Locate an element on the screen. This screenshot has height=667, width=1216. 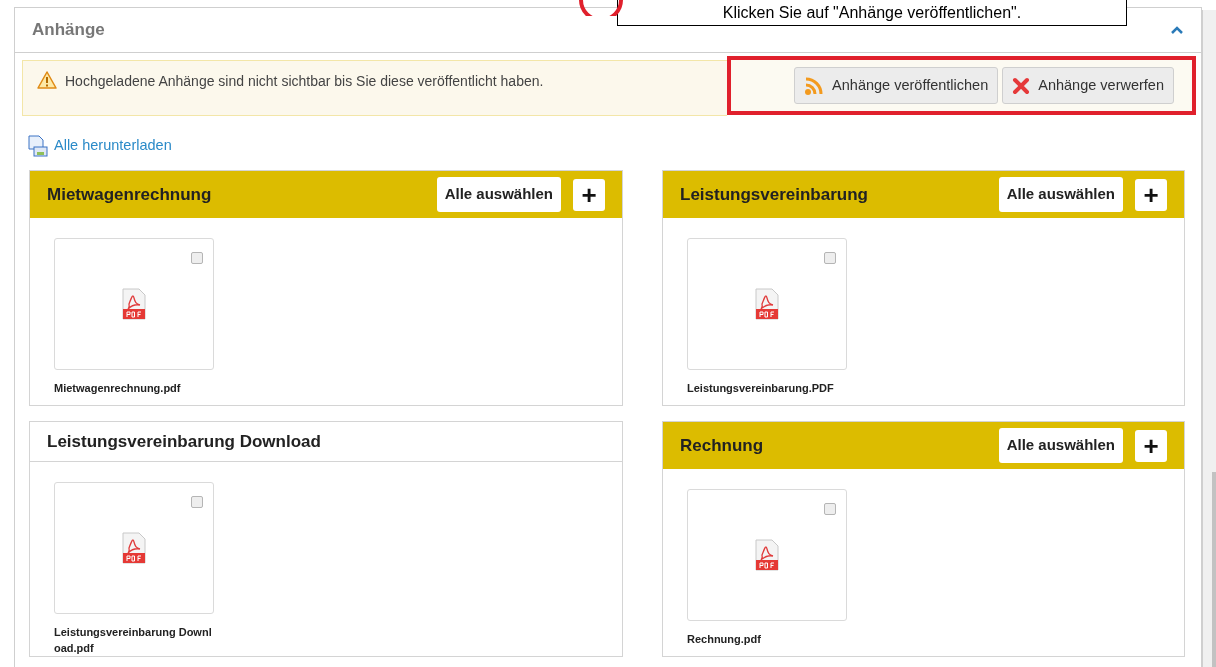
warning-text: Hochgeladene Anhänge sind nicht sichtbar bis Sie diese veröffentlicht haben. is located at coordinates (304, 81).